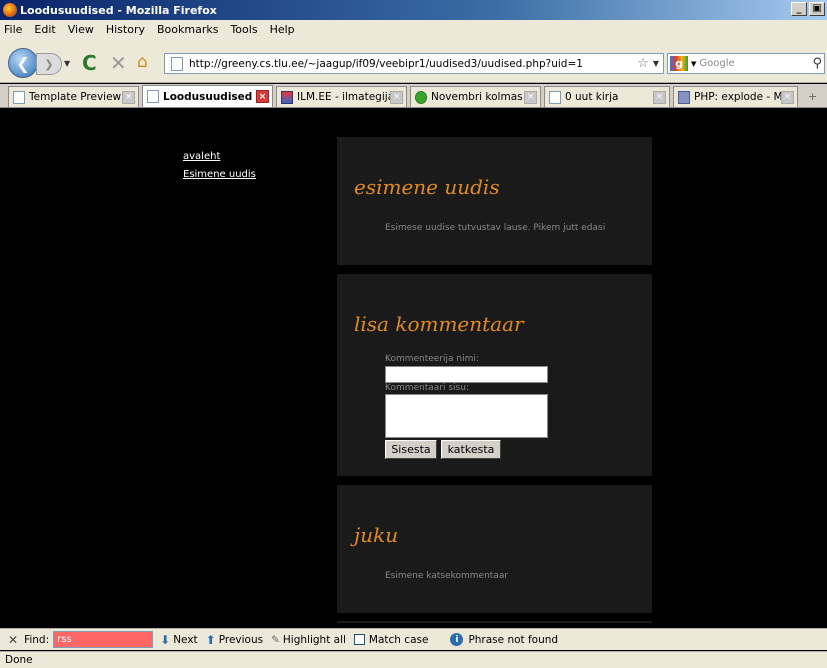 The width and height of the screenshot is (827, 668). Describe the element at coordinates (592, 97) in the screenshot. I see `tab-label: 0 uut kirja` at that location.